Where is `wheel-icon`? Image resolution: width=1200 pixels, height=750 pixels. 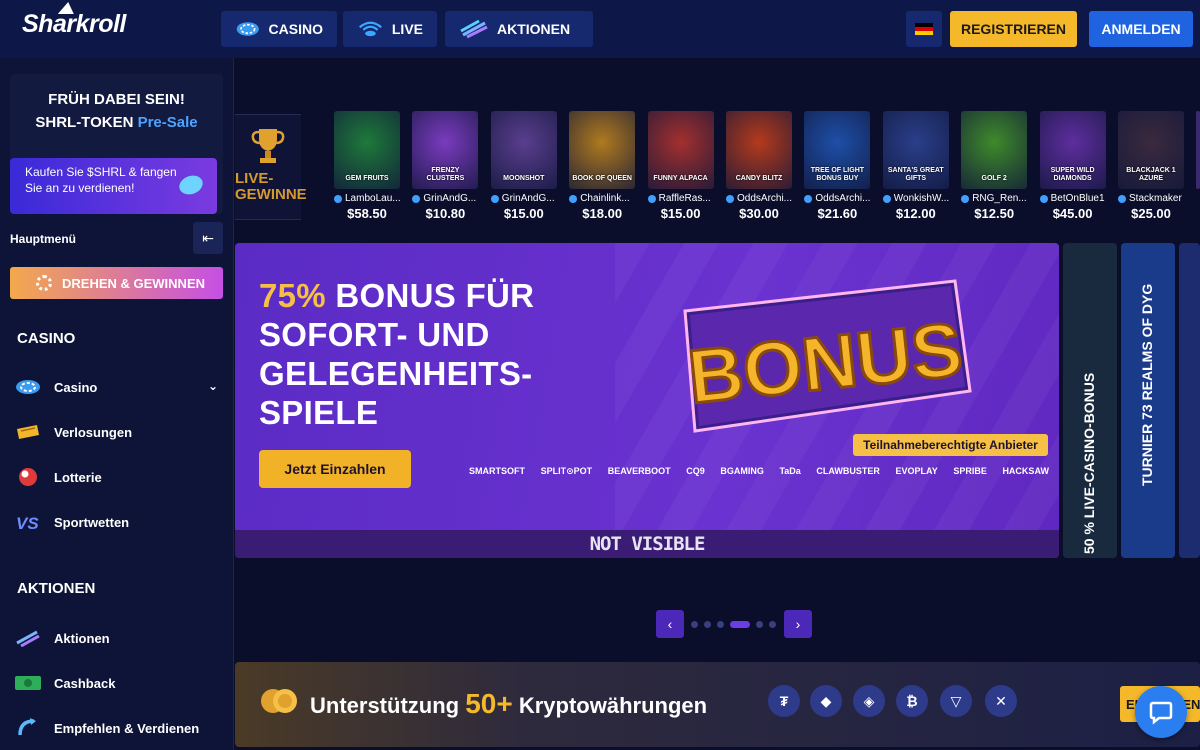
wheel-icon is located at coordinates (44, 283).